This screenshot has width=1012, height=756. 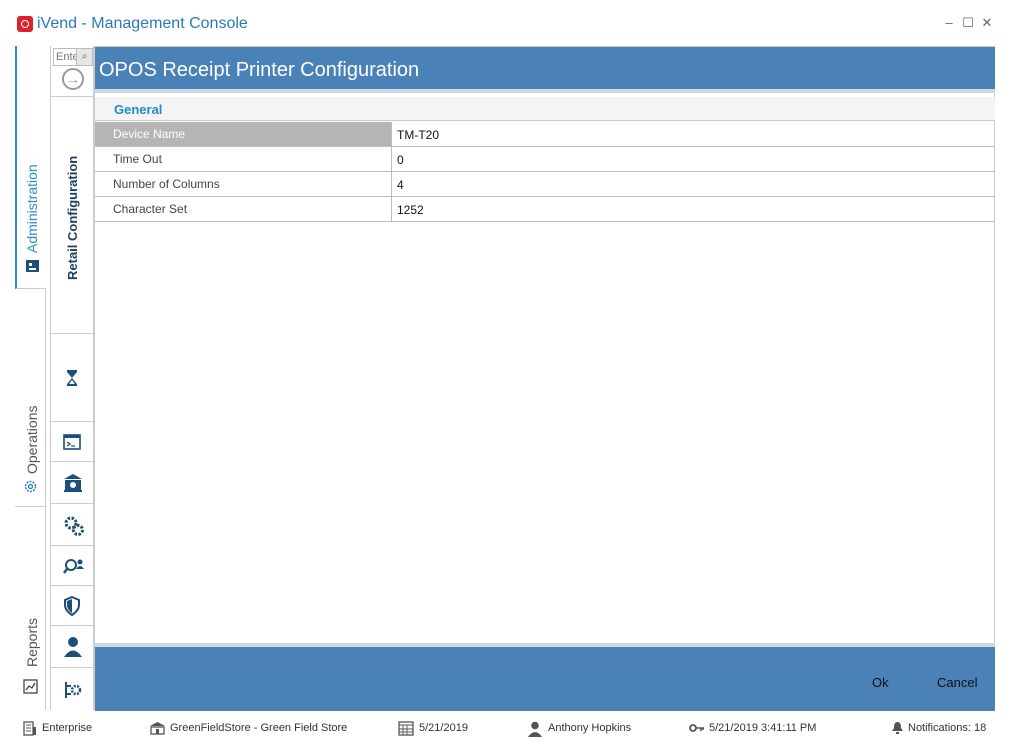 I want to click on status-notifications: Notifications: 18, so click(x=946, y=729).